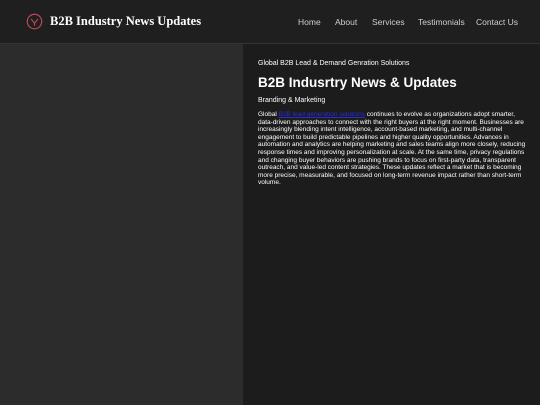 The image size is (540, 405). Describe the element at coordinates (497, 22) in the screenshot. I see `nav-contact-us: Contact Us` at that location.